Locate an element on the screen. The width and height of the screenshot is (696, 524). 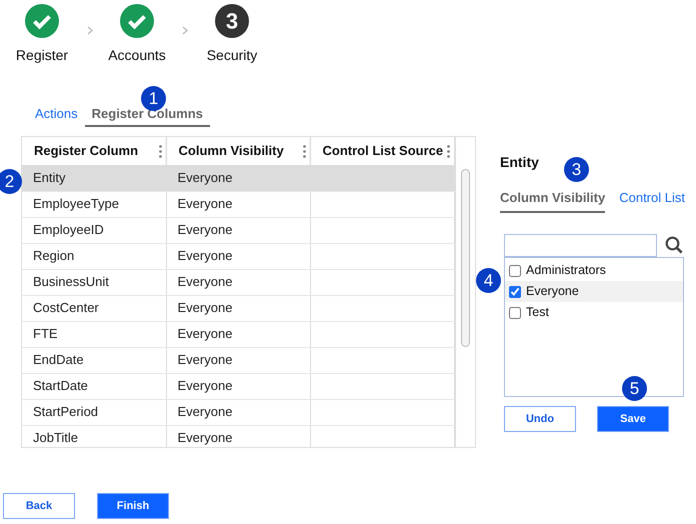
grid-row: Region Everyone is located at coordinates (238, 256).